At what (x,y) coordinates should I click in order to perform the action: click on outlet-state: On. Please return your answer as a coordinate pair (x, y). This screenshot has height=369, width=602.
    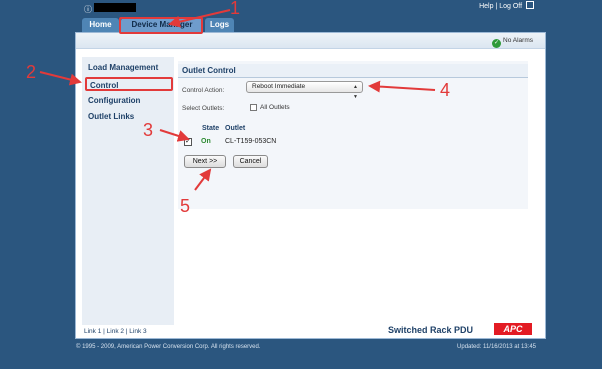
    Looking at the image, I should click on (206, 141).